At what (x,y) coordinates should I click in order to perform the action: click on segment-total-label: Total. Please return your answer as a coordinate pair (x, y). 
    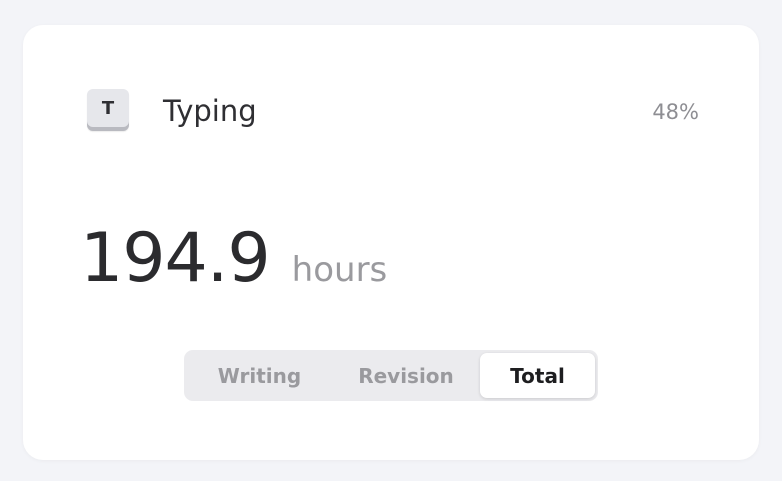
    Looking at the image, I should click on (537, 375).